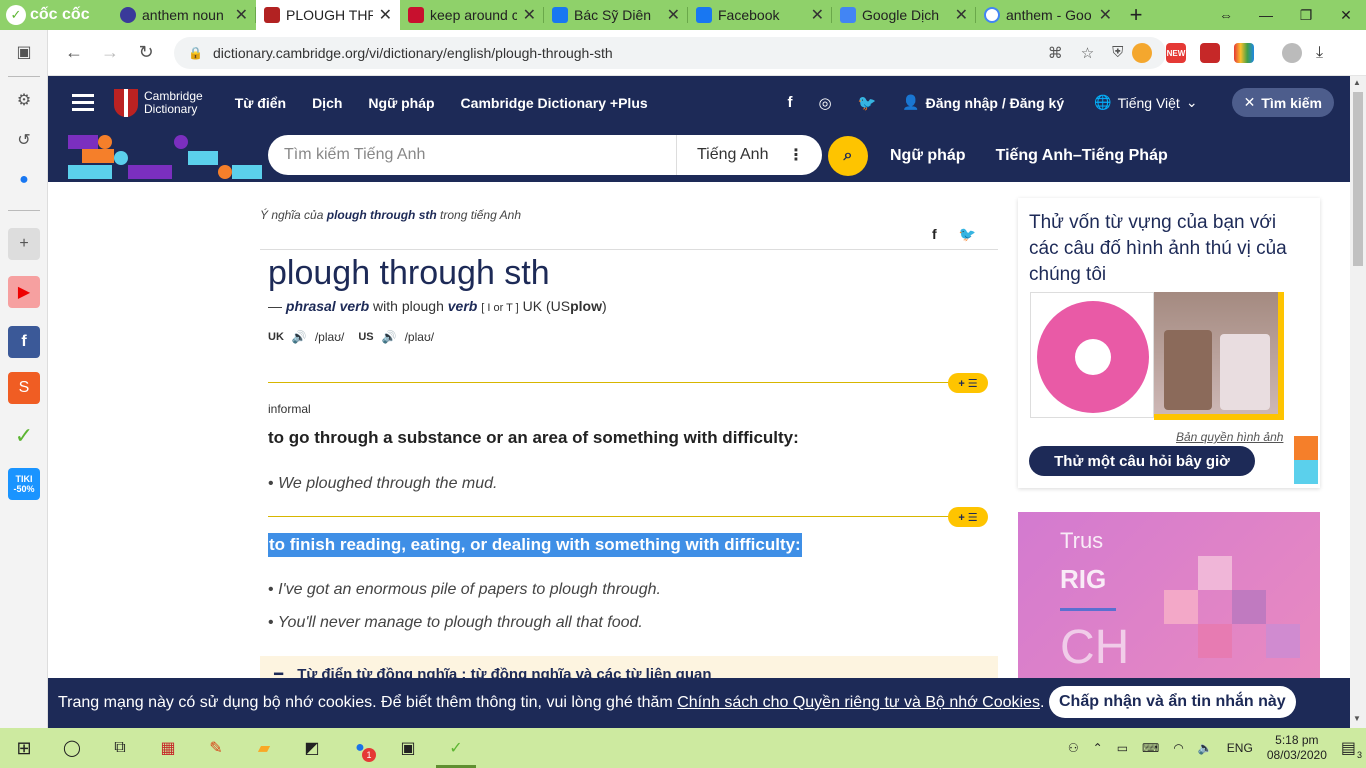  Describe the element at coordinates (360, 748) in the screenshot. I see `zalo-icon: ● 1` at that location.